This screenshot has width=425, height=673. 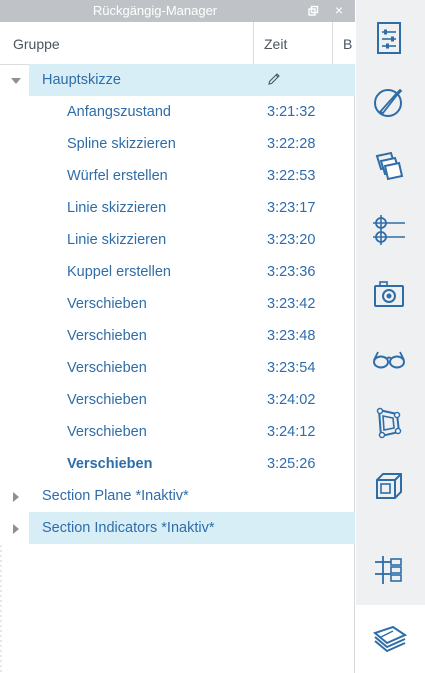 I want to click on entry-time: 3:23:48, so click(x=291, y=336).